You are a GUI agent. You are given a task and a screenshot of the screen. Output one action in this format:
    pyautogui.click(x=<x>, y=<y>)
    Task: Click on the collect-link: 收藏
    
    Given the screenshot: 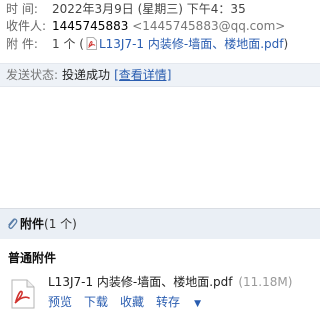 What is the action you would take?
    pyautogui.click(x=132, y=302)
    